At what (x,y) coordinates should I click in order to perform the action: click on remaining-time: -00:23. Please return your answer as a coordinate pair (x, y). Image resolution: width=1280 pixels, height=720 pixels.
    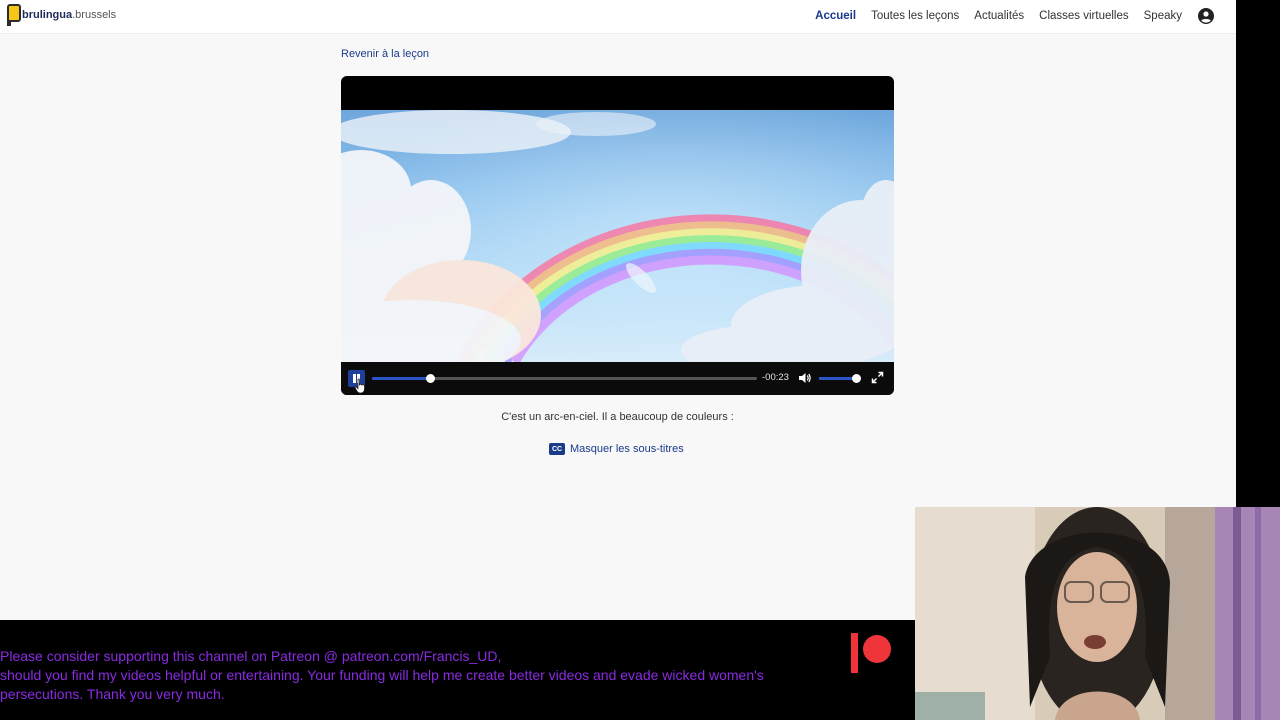
    Looking at the image, I should click on (775, 377).